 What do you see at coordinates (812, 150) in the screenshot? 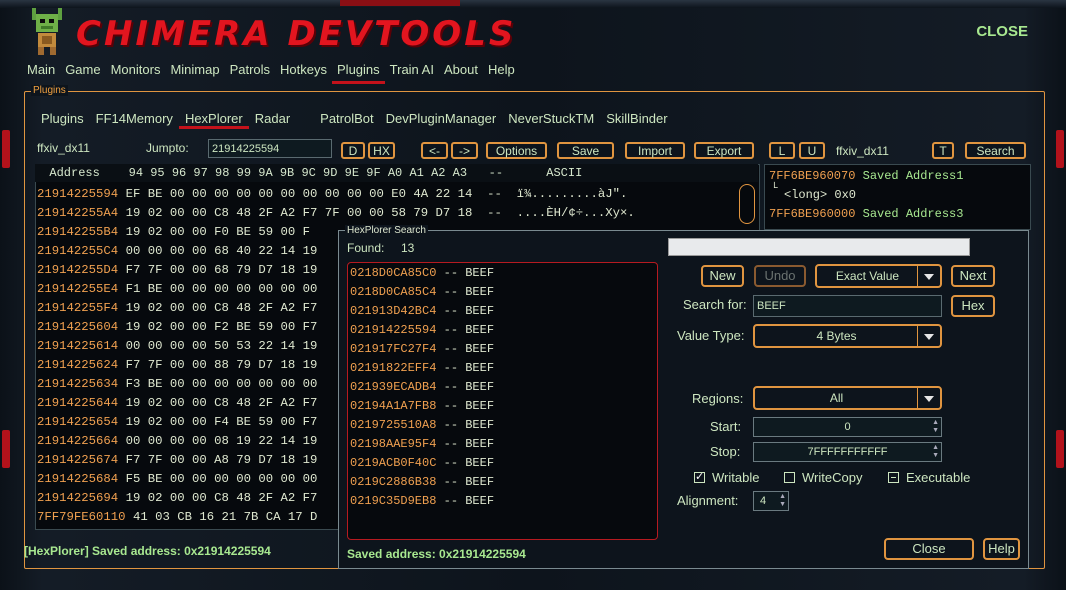
I see `u-button: U` at bounding box center [812, 150].